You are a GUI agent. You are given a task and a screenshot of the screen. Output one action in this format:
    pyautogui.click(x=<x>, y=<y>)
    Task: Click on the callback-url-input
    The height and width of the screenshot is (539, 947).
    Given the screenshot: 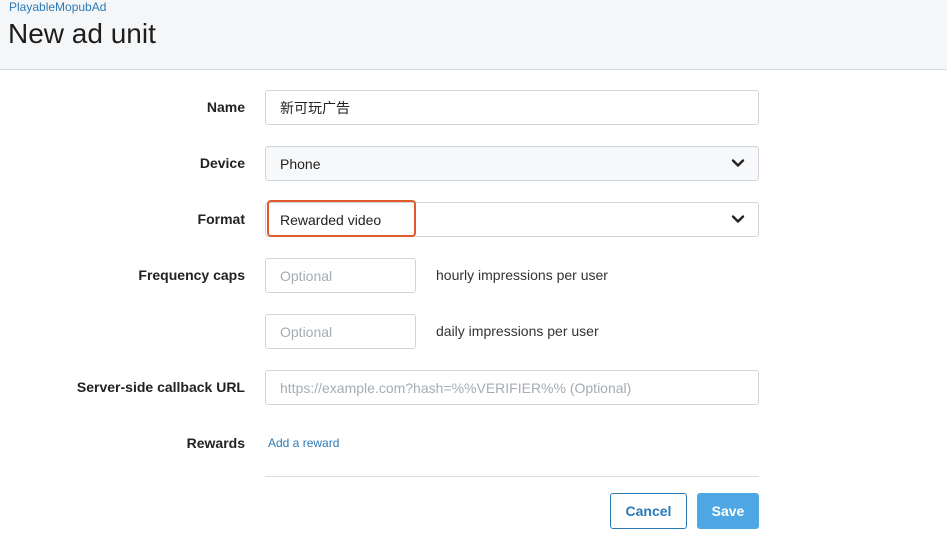 What is the action you would take?
    pyautogui.click(x=519, y=387)
    